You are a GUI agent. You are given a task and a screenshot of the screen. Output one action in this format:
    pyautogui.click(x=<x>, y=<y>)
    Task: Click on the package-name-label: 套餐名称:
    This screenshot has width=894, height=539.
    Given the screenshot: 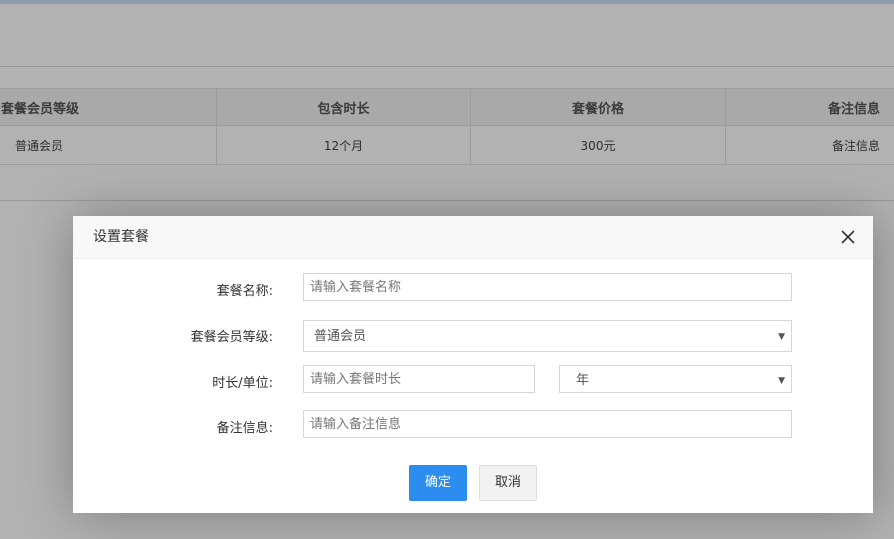 What is the action you would take?
    pyautogui.click(x=244, y=291)
    